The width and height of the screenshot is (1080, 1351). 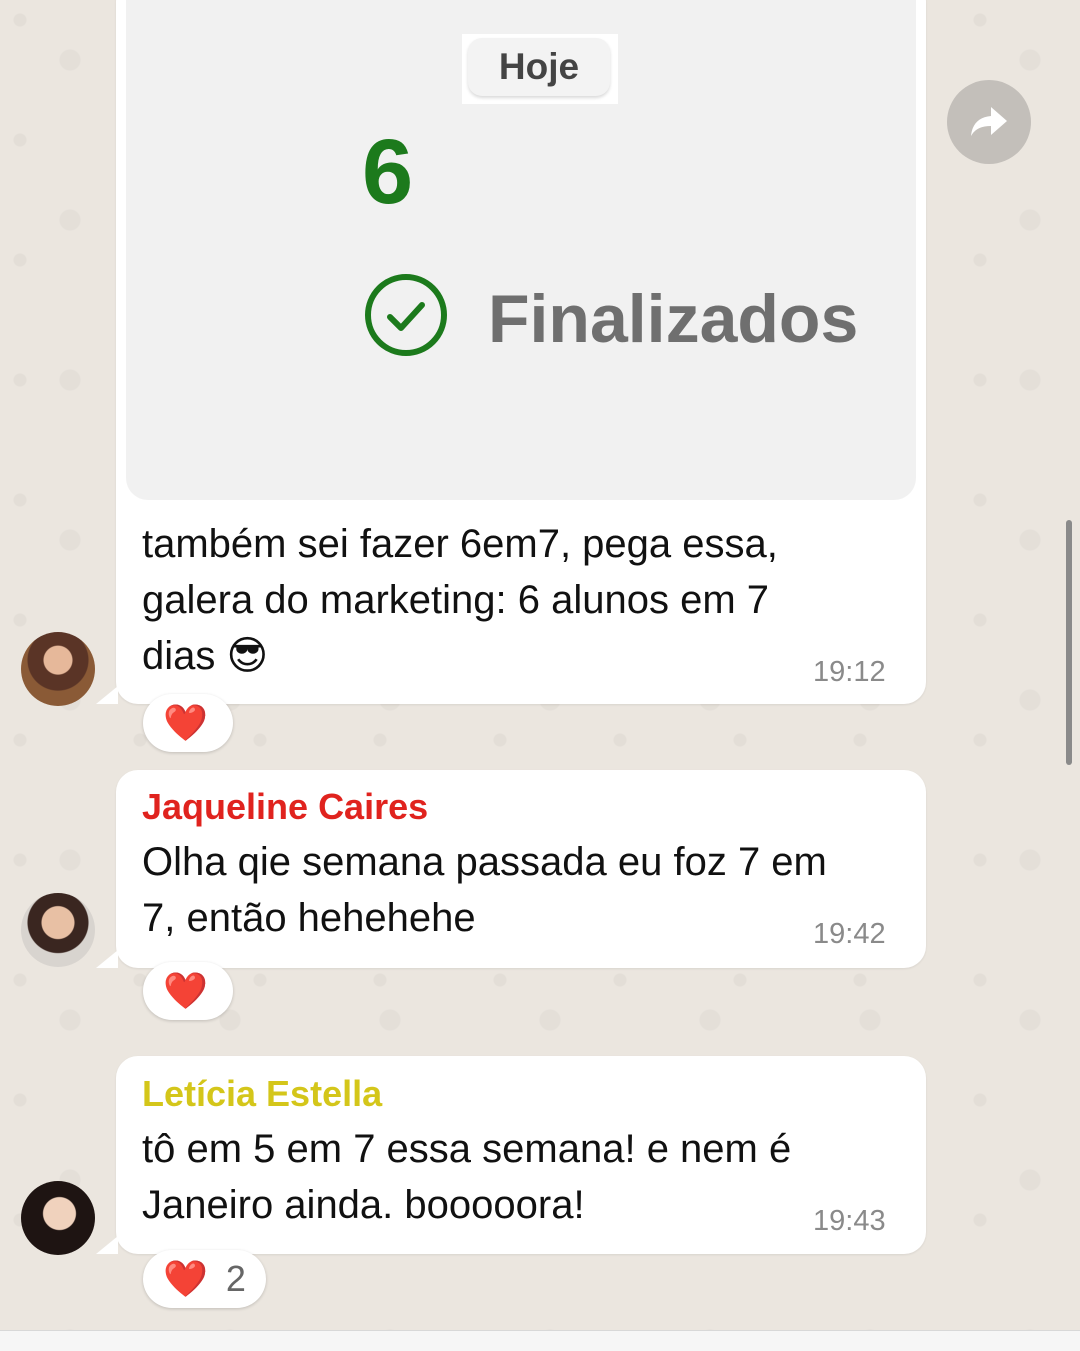 I want to click on message-line: Janeiro ainda. booooora!, so click(x=363, y=1205).